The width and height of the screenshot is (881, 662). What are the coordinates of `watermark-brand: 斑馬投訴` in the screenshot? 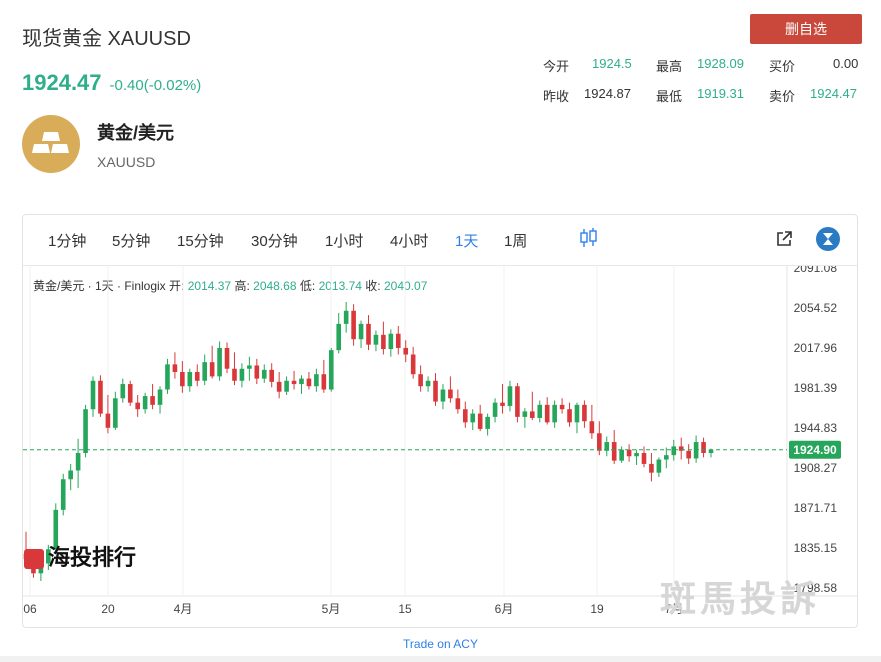 It's located at (740, 598).